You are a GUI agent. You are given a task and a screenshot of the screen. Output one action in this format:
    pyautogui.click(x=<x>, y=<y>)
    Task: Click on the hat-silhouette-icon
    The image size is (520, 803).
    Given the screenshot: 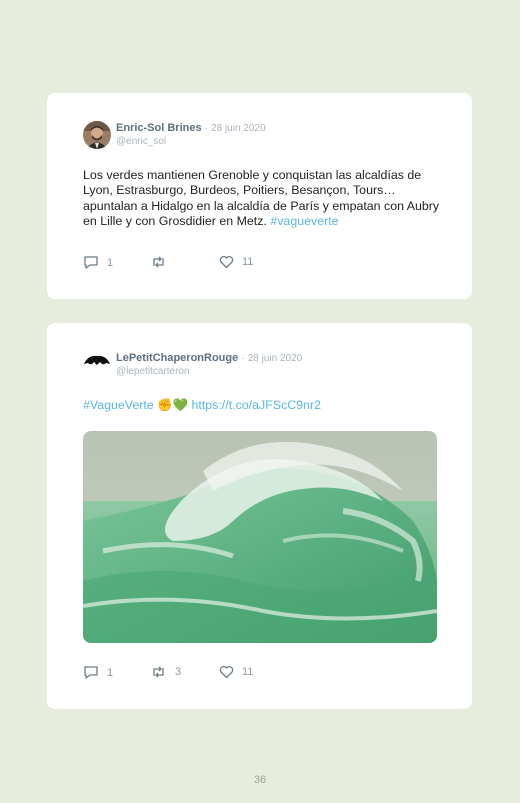 What is the action you would take?
    pyautogui.click(x=97, y=361)
    